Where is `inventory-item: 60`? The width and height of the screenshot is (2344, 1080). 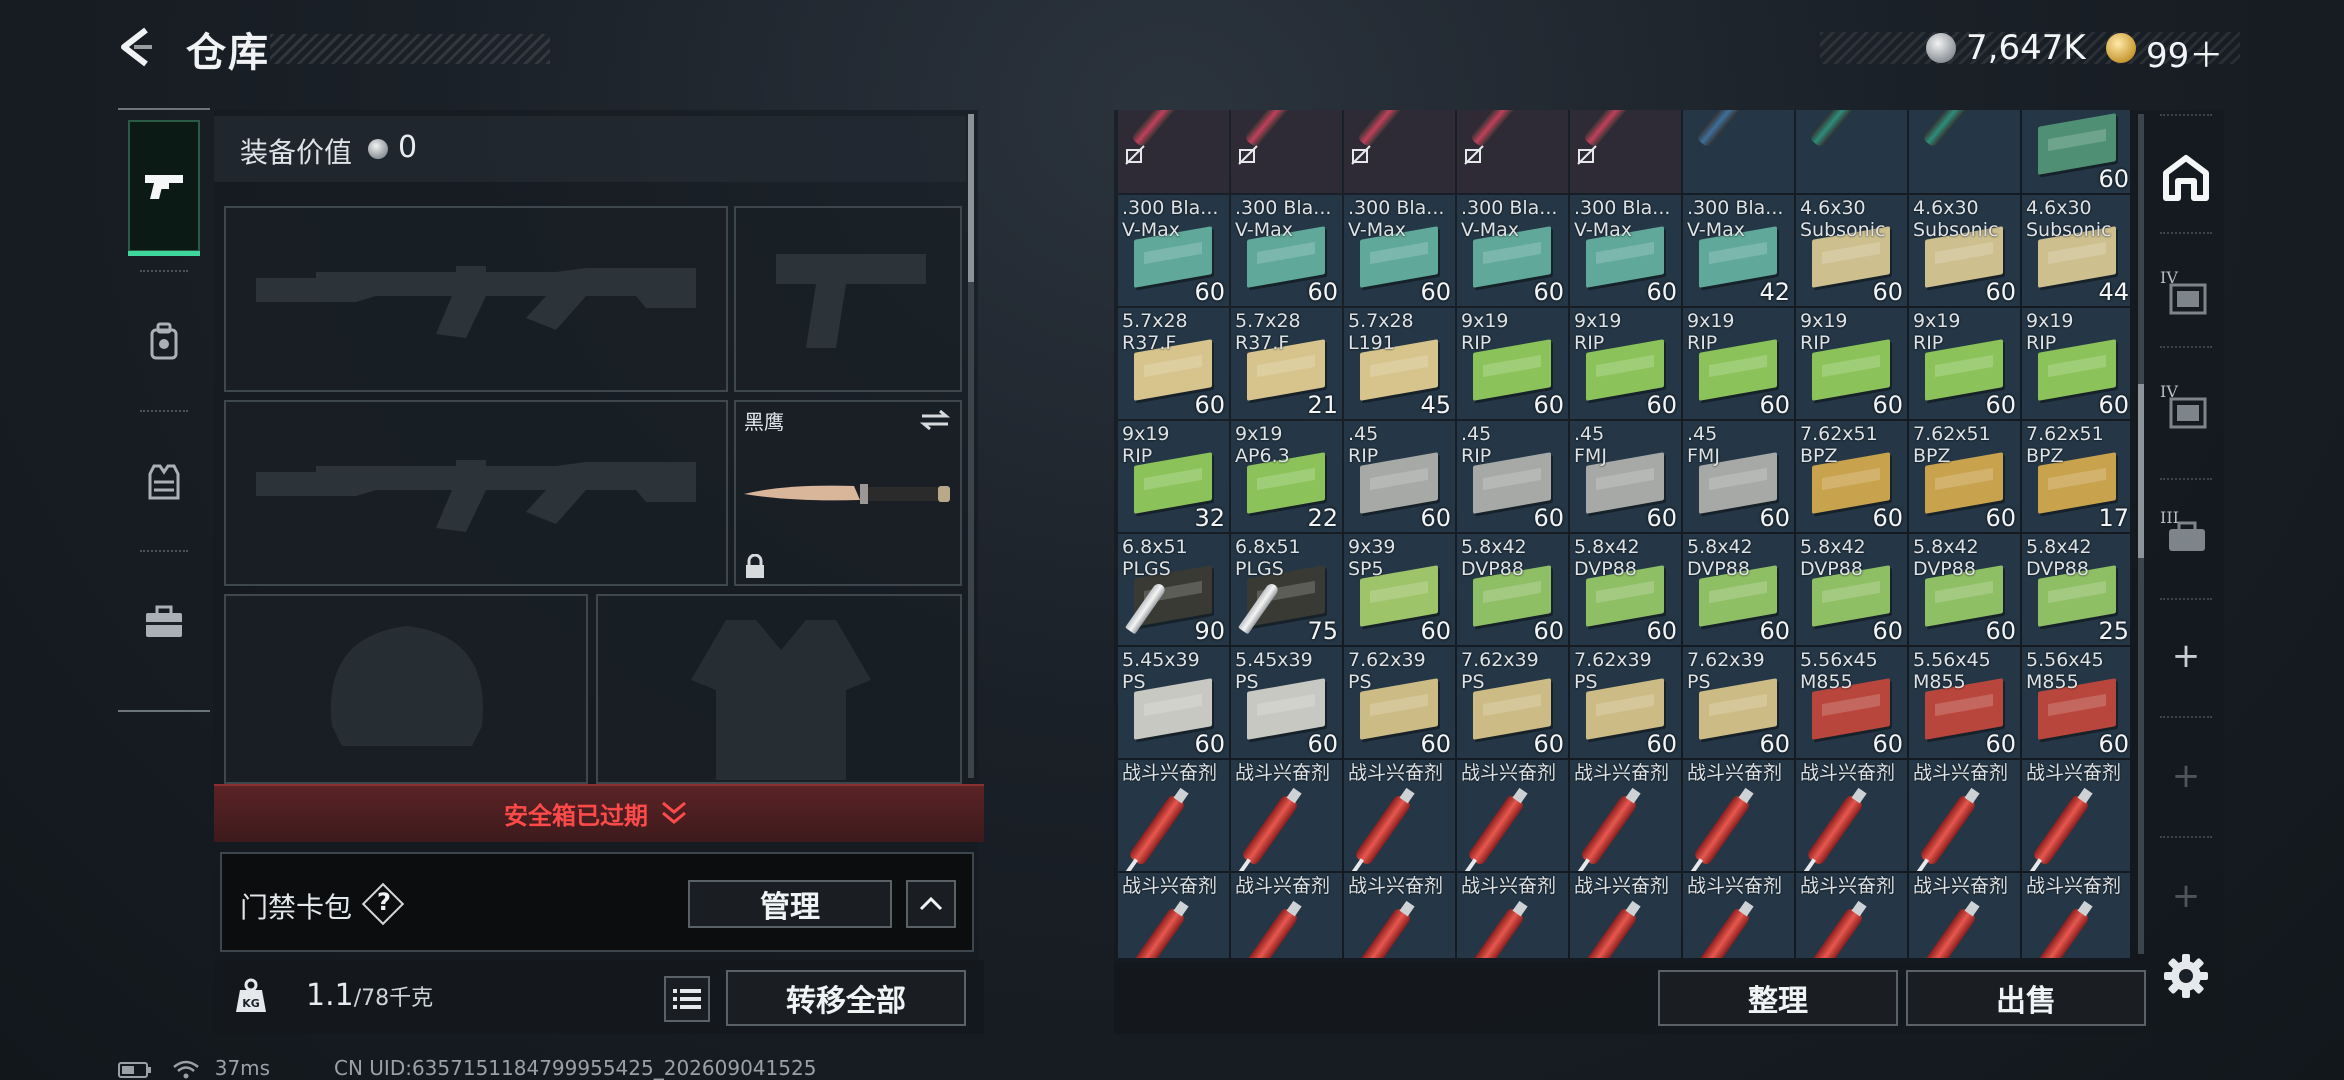 inventory-item: 60 is located at coordinates (2076, 151).